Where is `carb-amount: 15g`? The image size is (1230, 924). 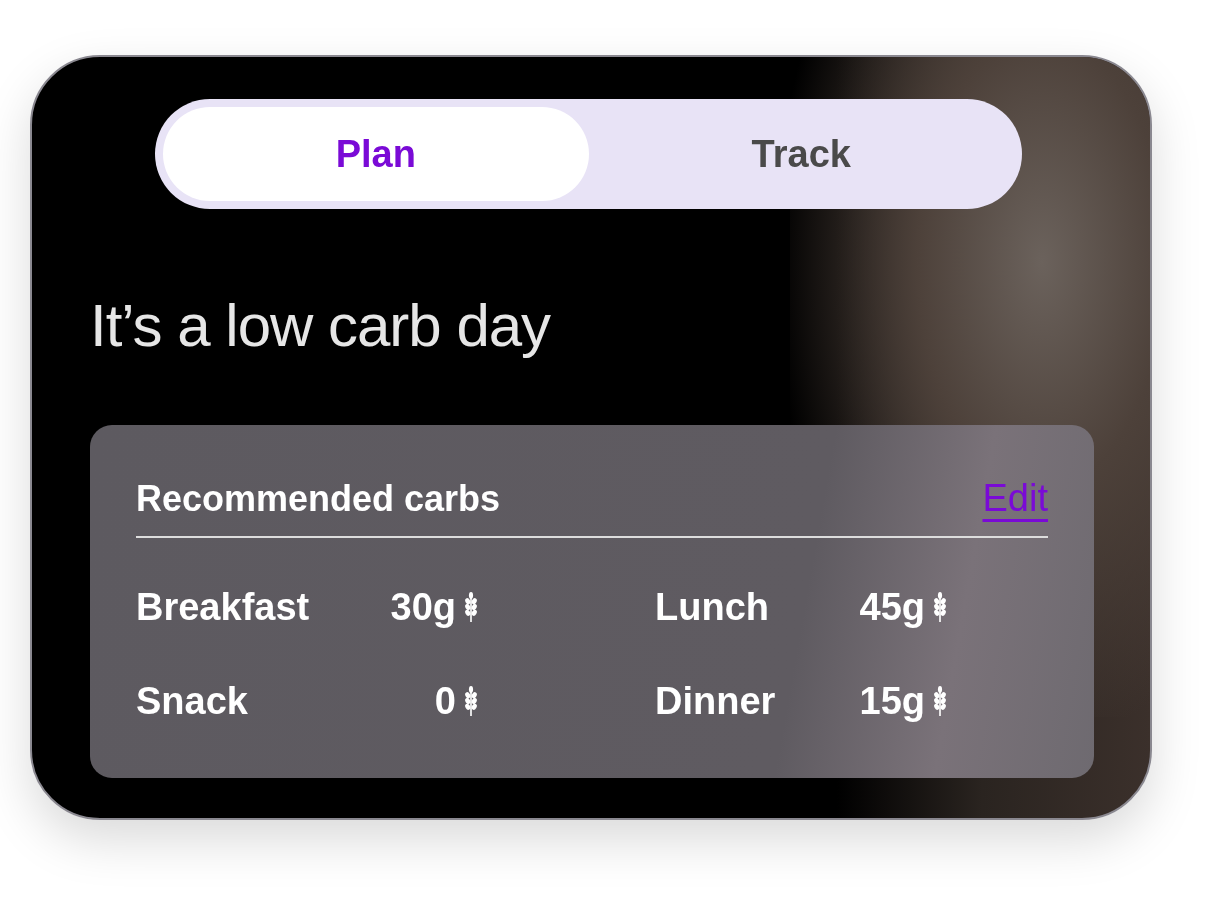 carb-amount: 15g is located at coordinates (891, 701).